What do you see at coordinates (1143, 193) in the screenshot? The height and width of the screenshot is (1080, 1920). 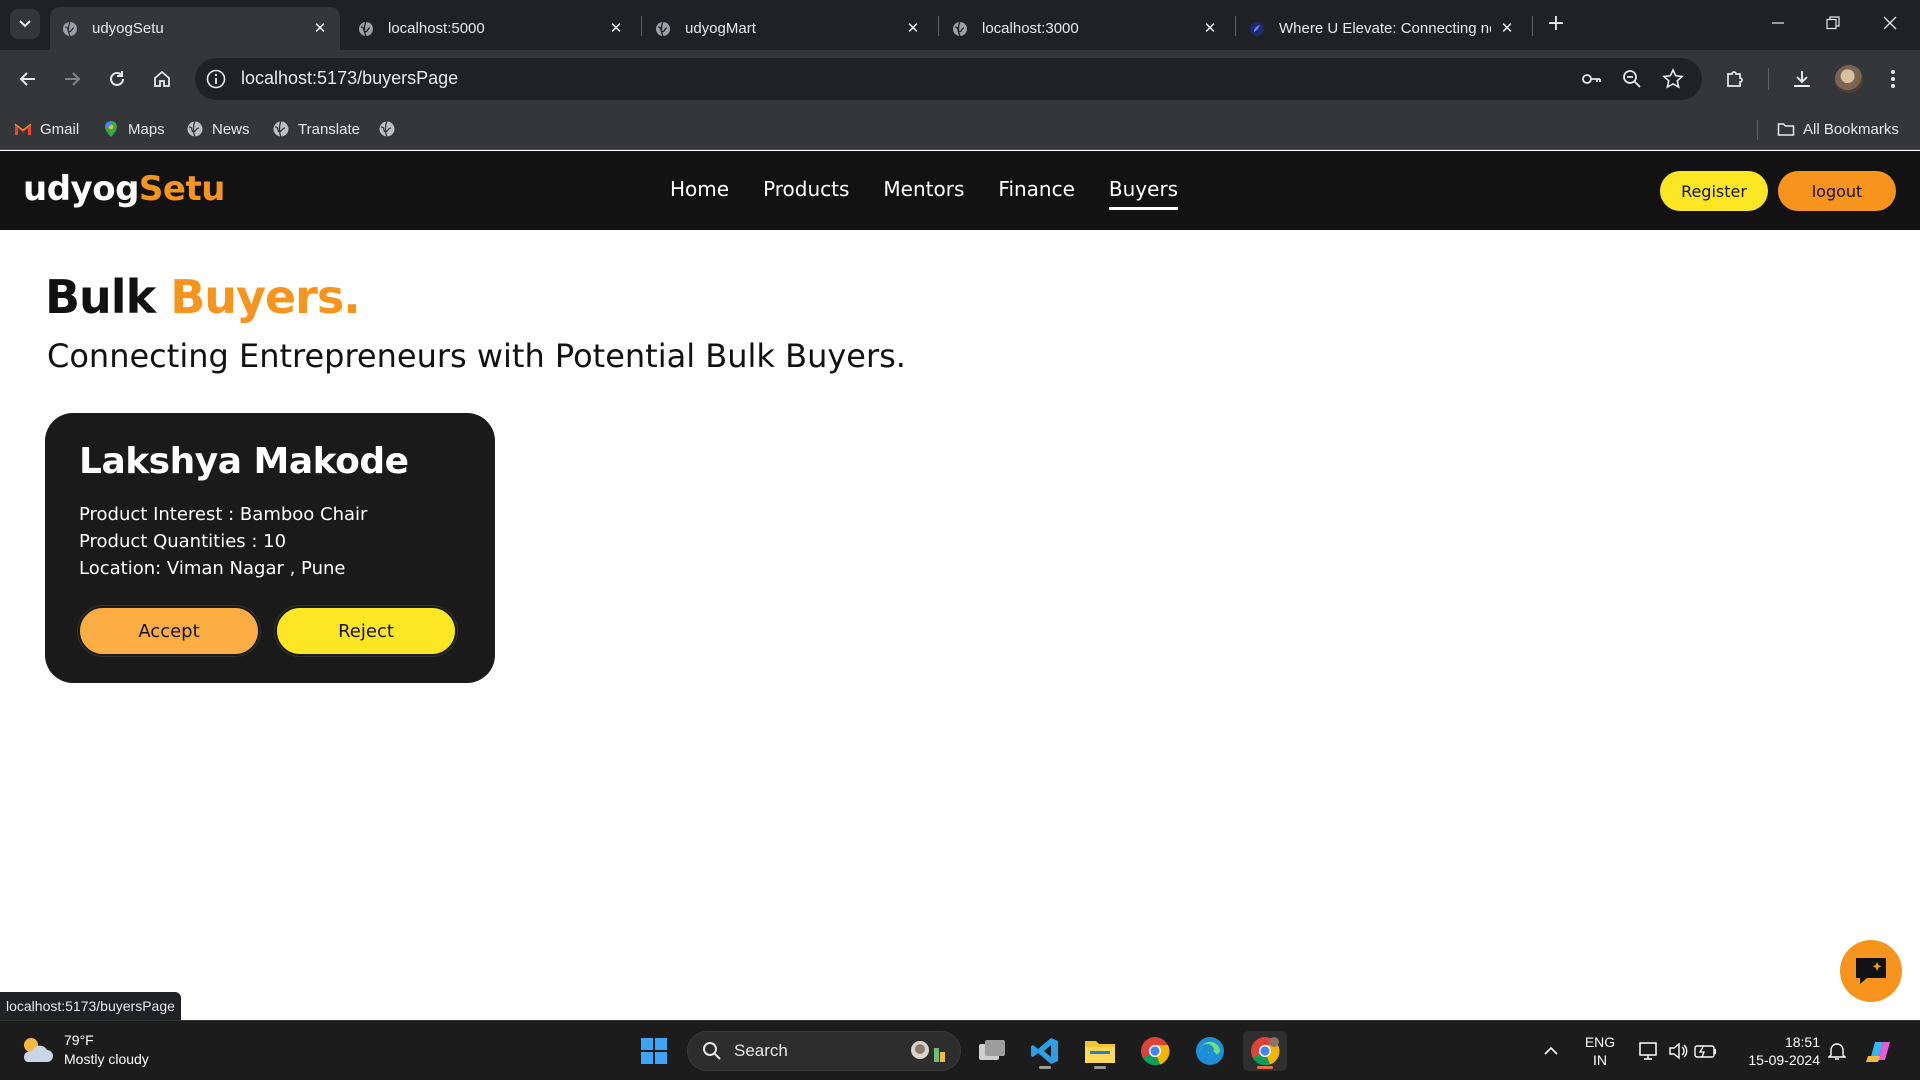 I see `nav-buyers: Buyers` at bounding box center [1143, 193].